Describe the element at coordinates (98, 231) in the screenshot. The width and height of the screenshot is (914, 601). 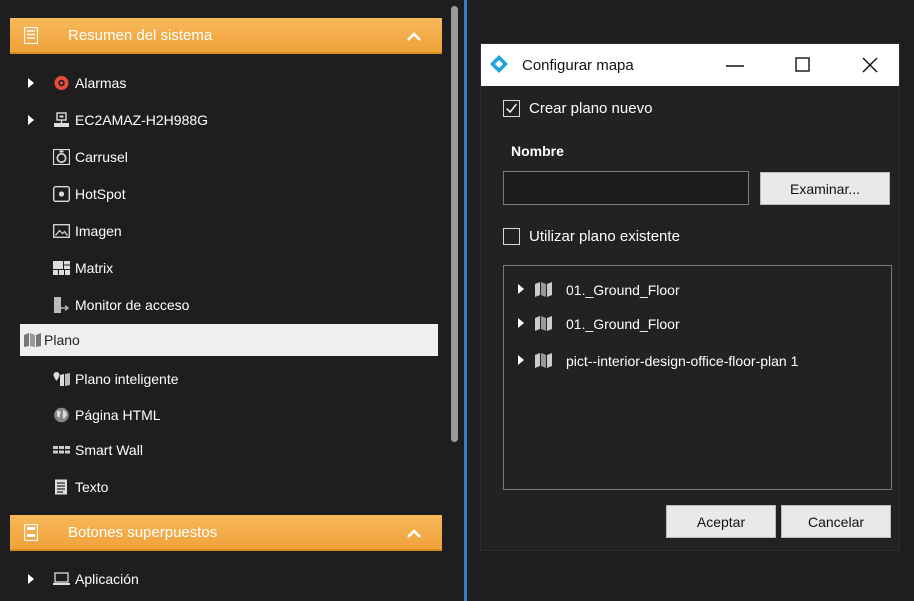
I see `tree-item-label: Imagen` at that location.